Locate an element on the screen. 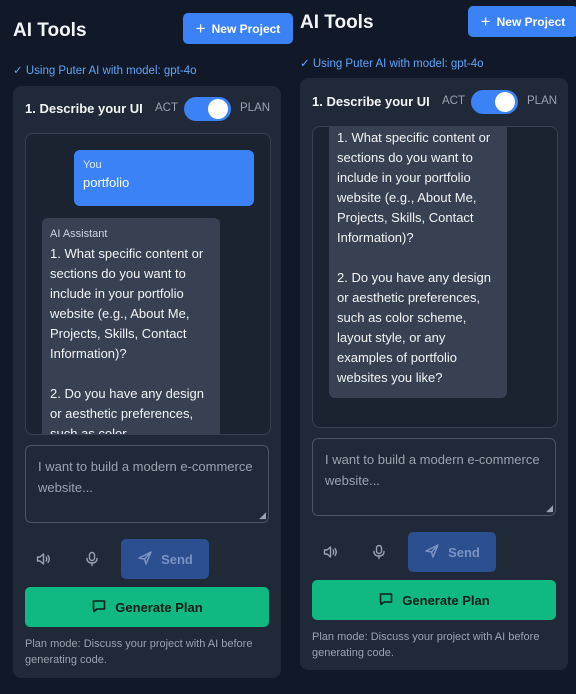  assistant-label: AI Assistant is located at coordinates (79, 234).